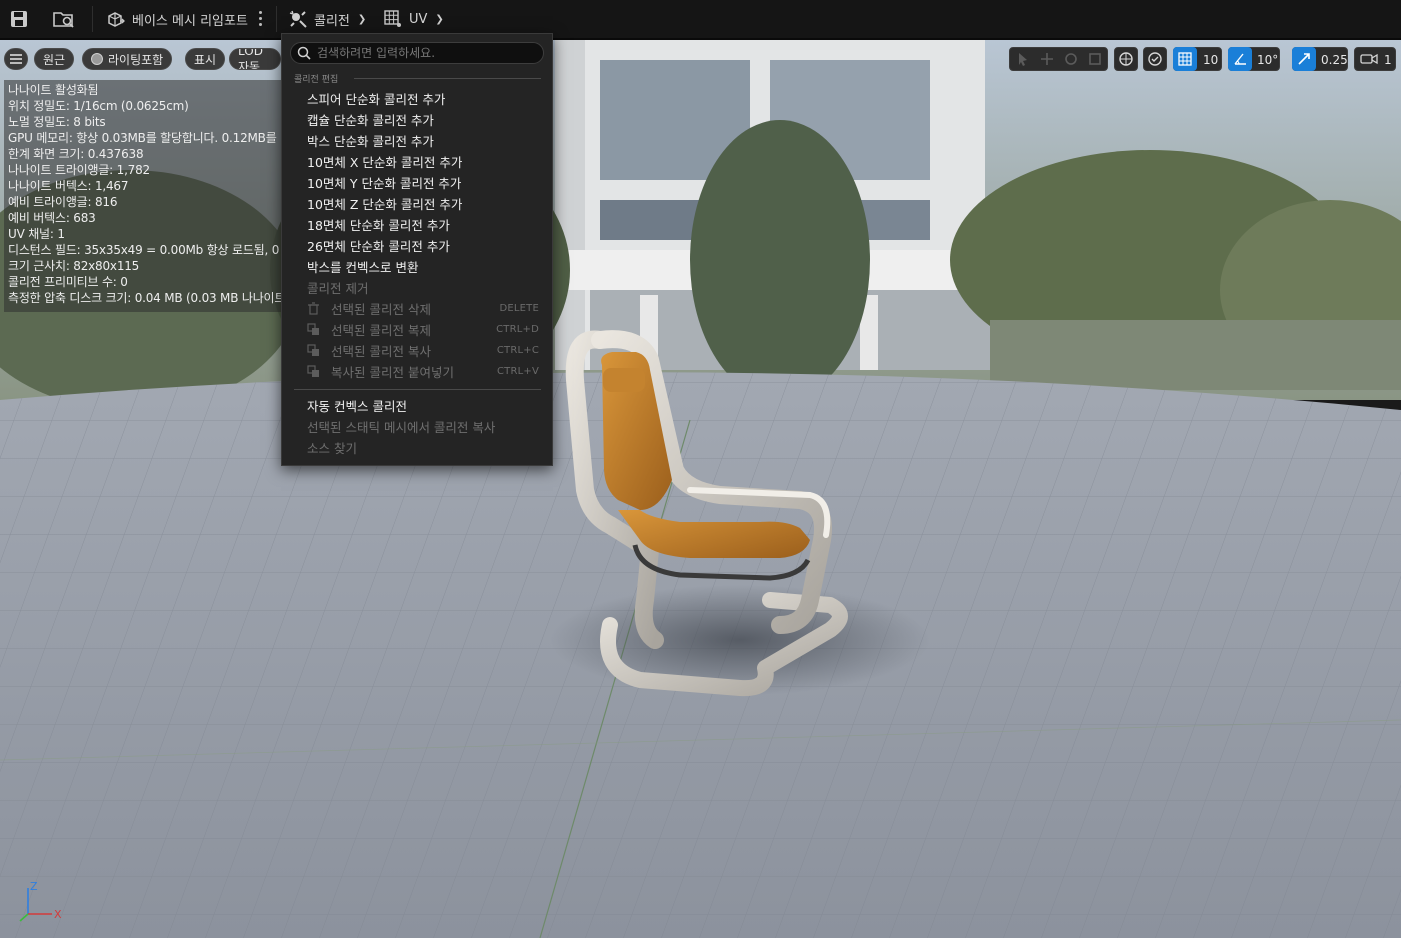  What do you see at coordinates (519, 308) in the screenshot?
I see `menu-item-shortcut: DELETE` at bounding box center [519, 308].